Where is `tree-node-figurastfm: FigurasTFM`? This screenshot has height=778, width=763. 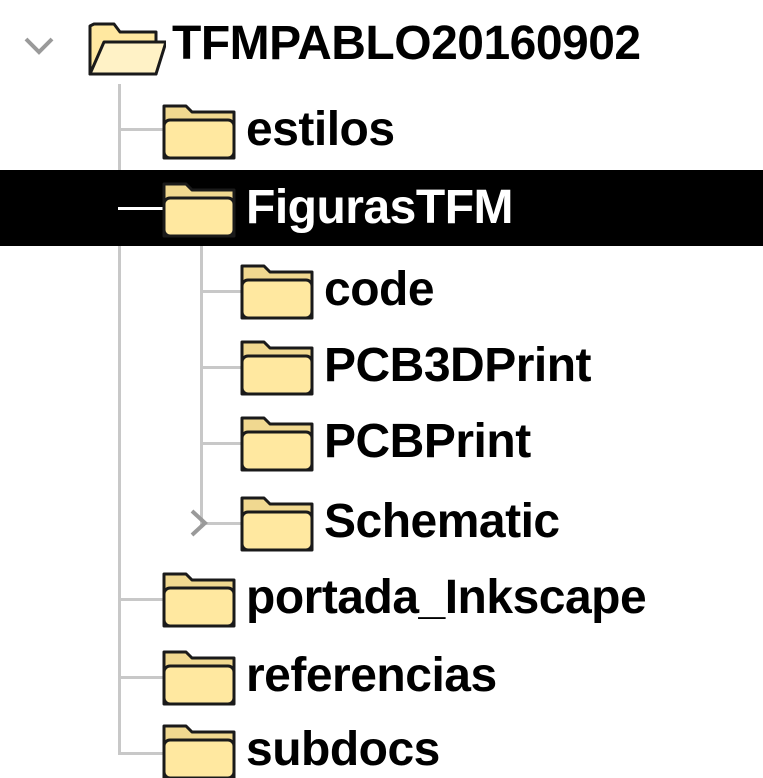
tree-node-figurastfm: FigurasTFM is located at coordinates (381, 208).